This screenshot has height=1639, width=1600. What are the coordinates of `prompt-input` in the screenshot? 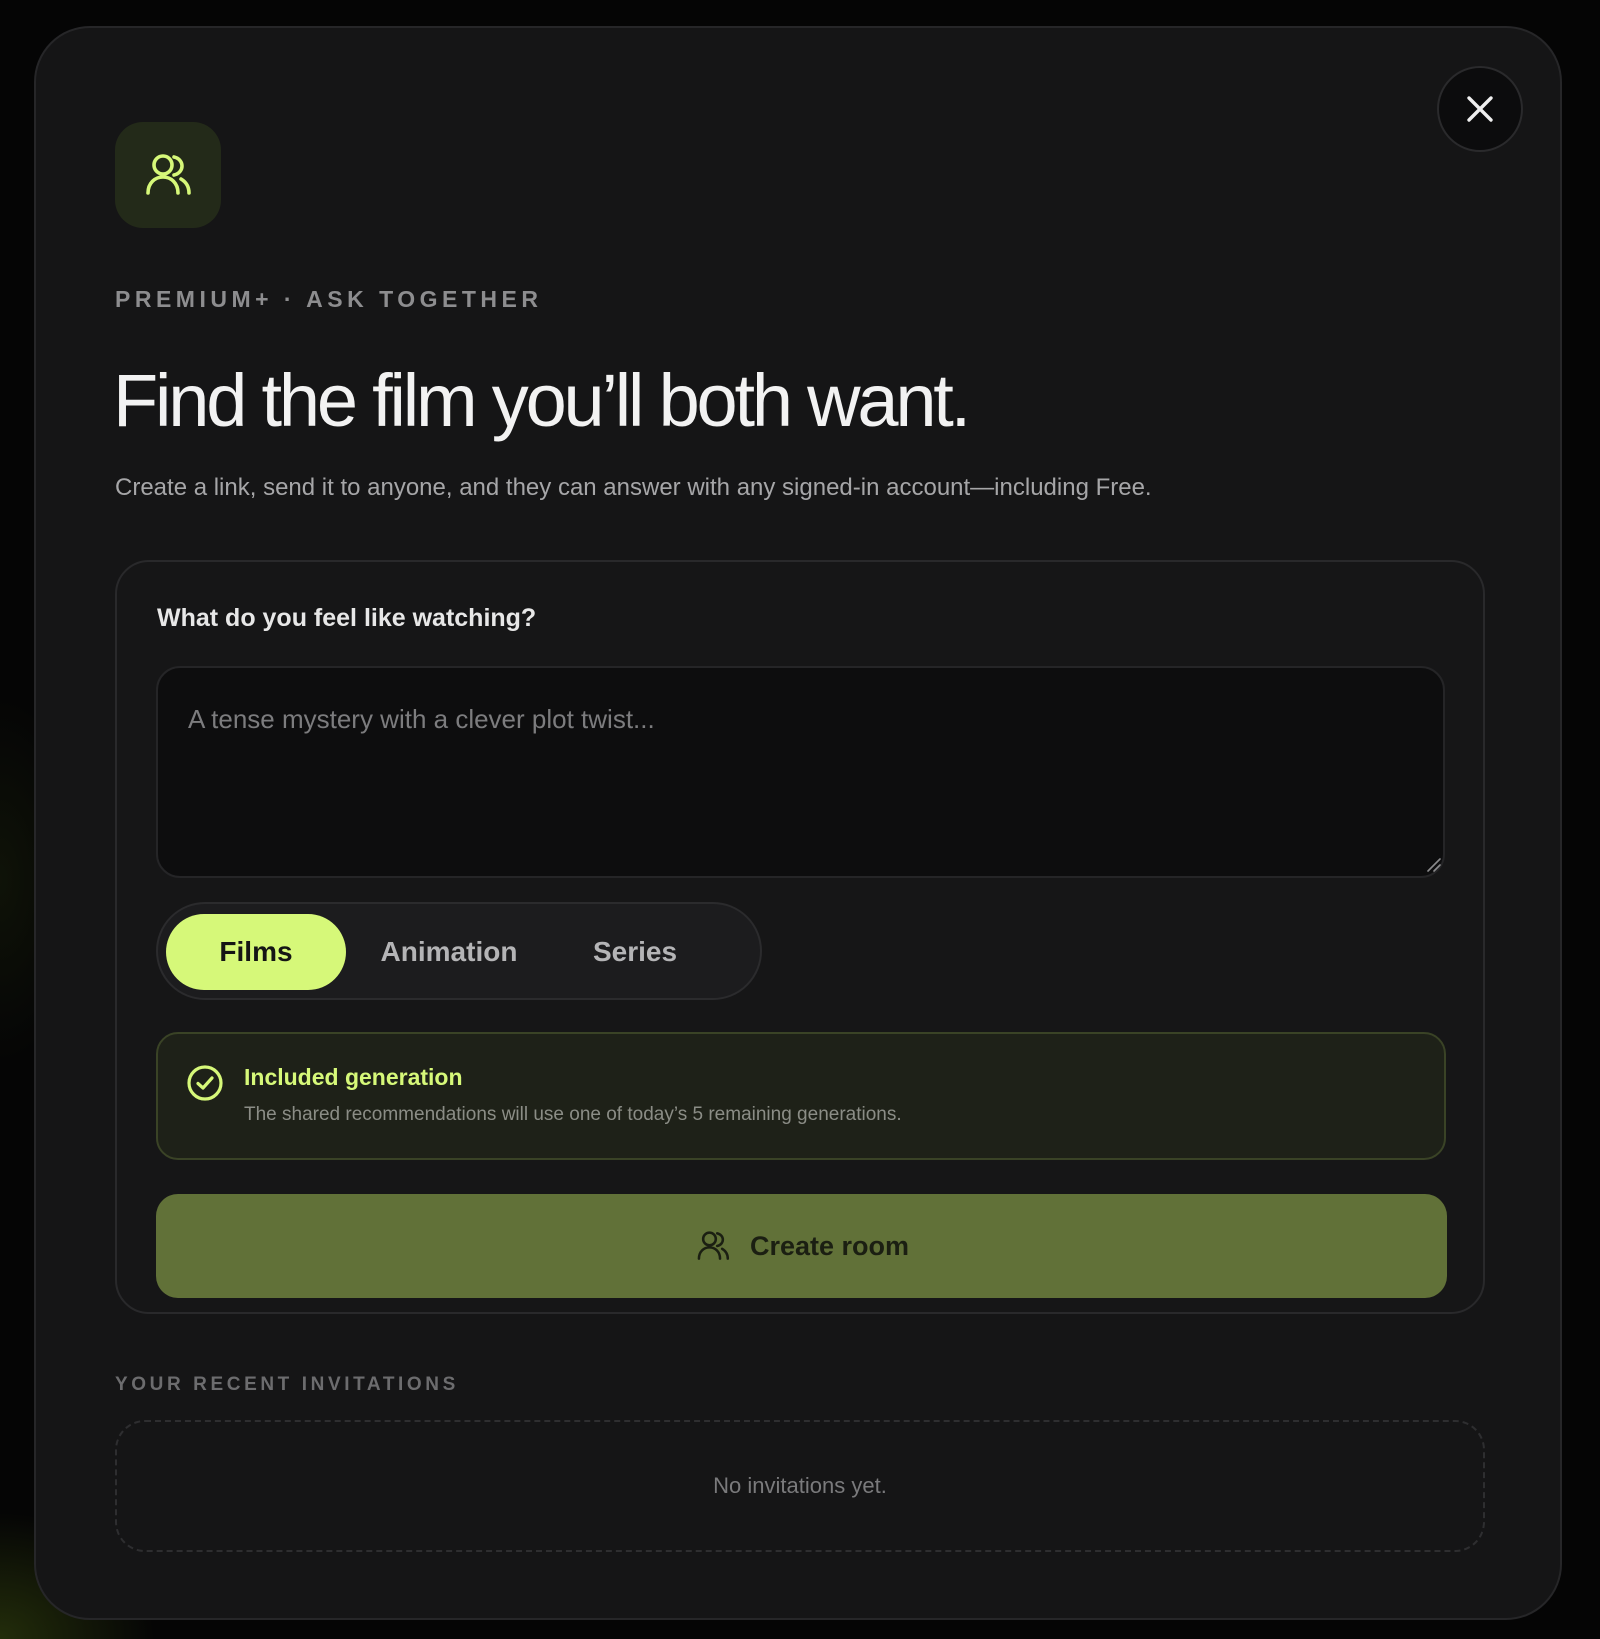 It's located at (800, 772).